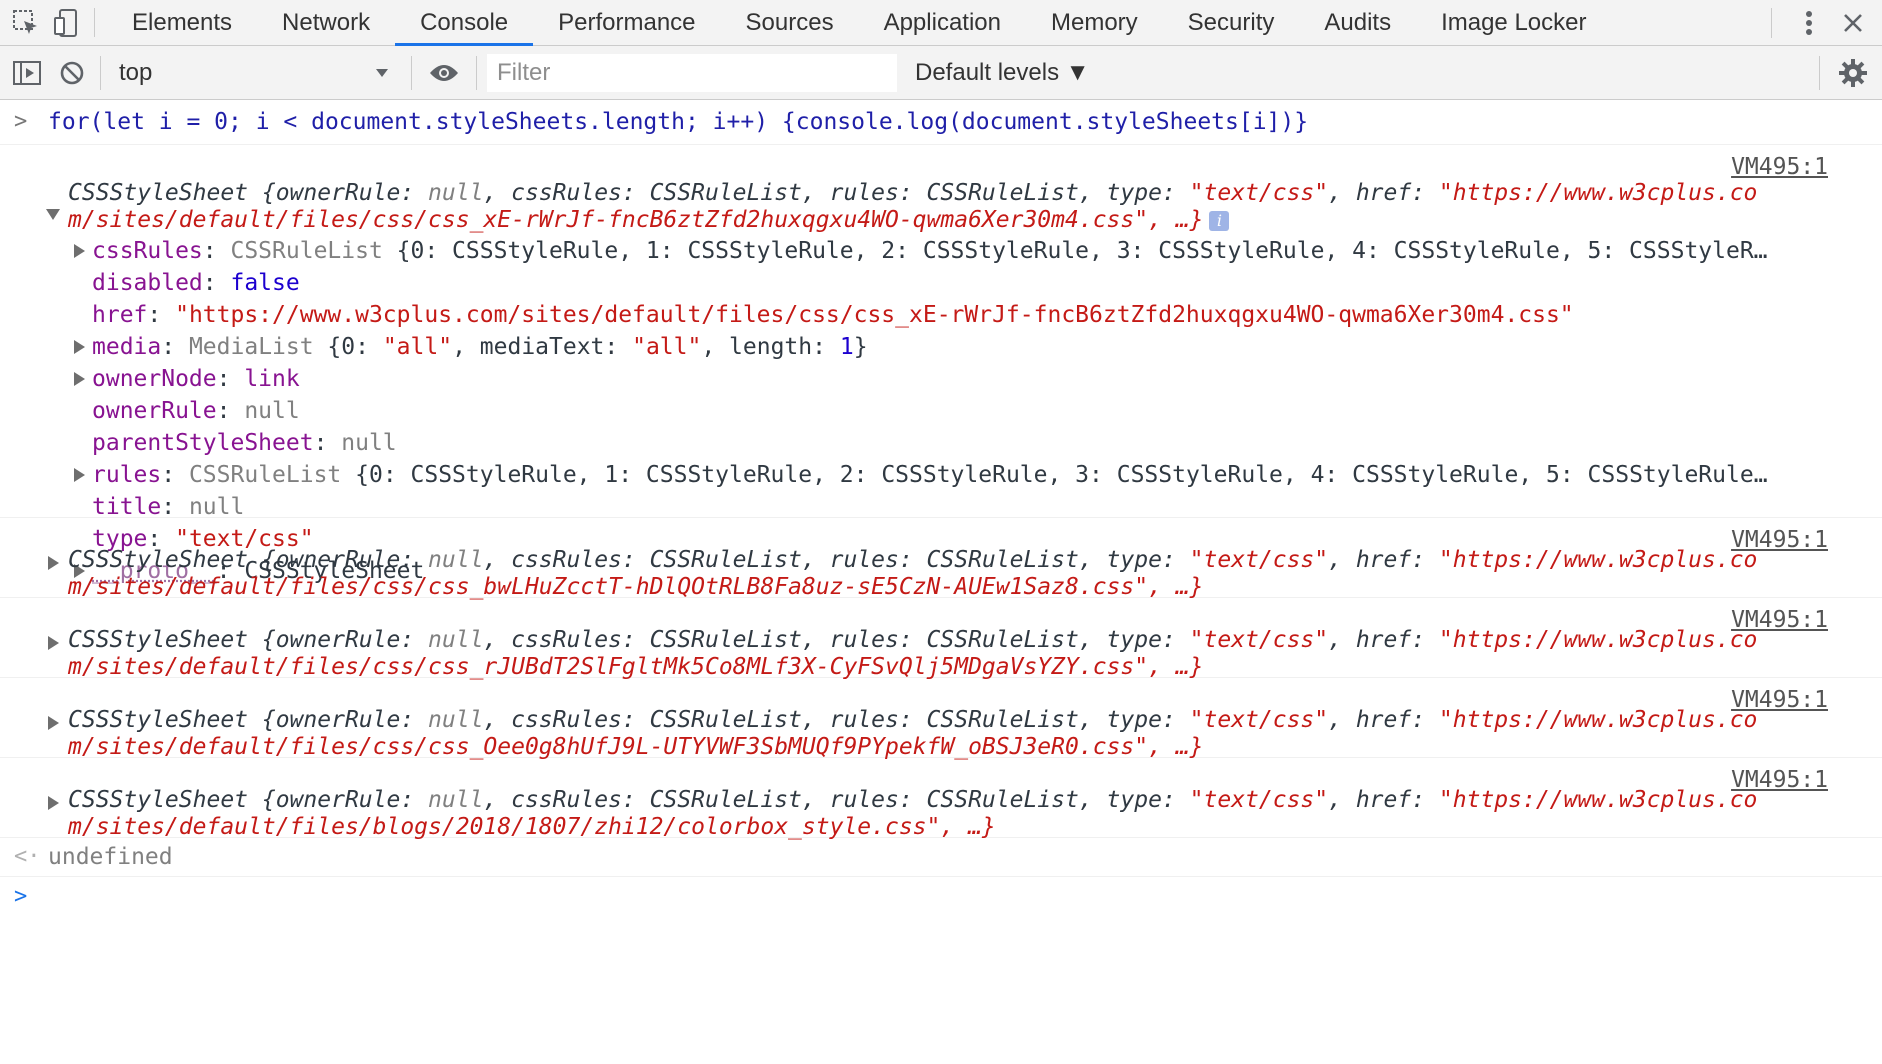 The width and height of the screenshot is (1882, 1064). I want to click on info-icon: i, so click(1219, 220).